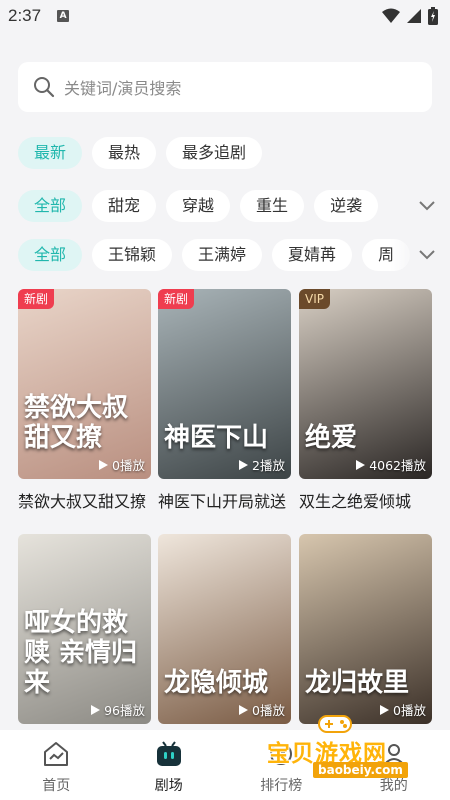 Image resolution: width=450 pixels, height=800 pixels. Describe the element at coordinates (433, 16) in the screenshot. I see `battery-icon` at that location.